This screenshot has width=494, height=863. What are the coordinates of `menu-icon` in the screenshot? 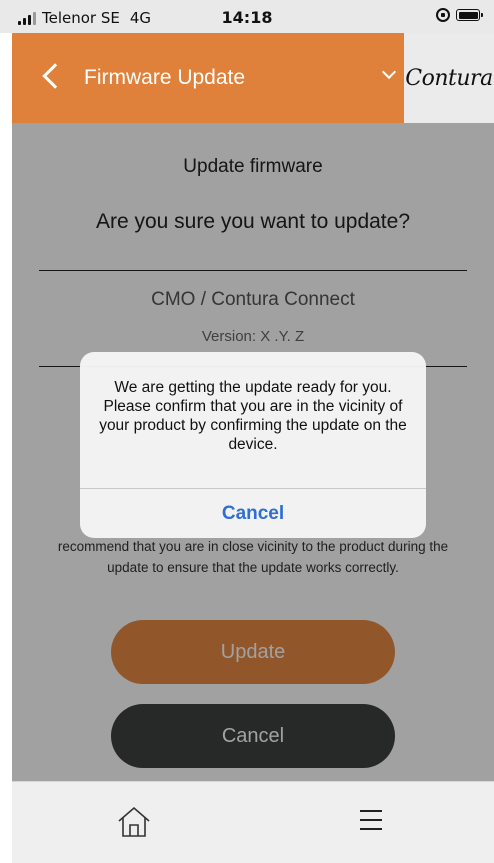 It's located at (371, 823).